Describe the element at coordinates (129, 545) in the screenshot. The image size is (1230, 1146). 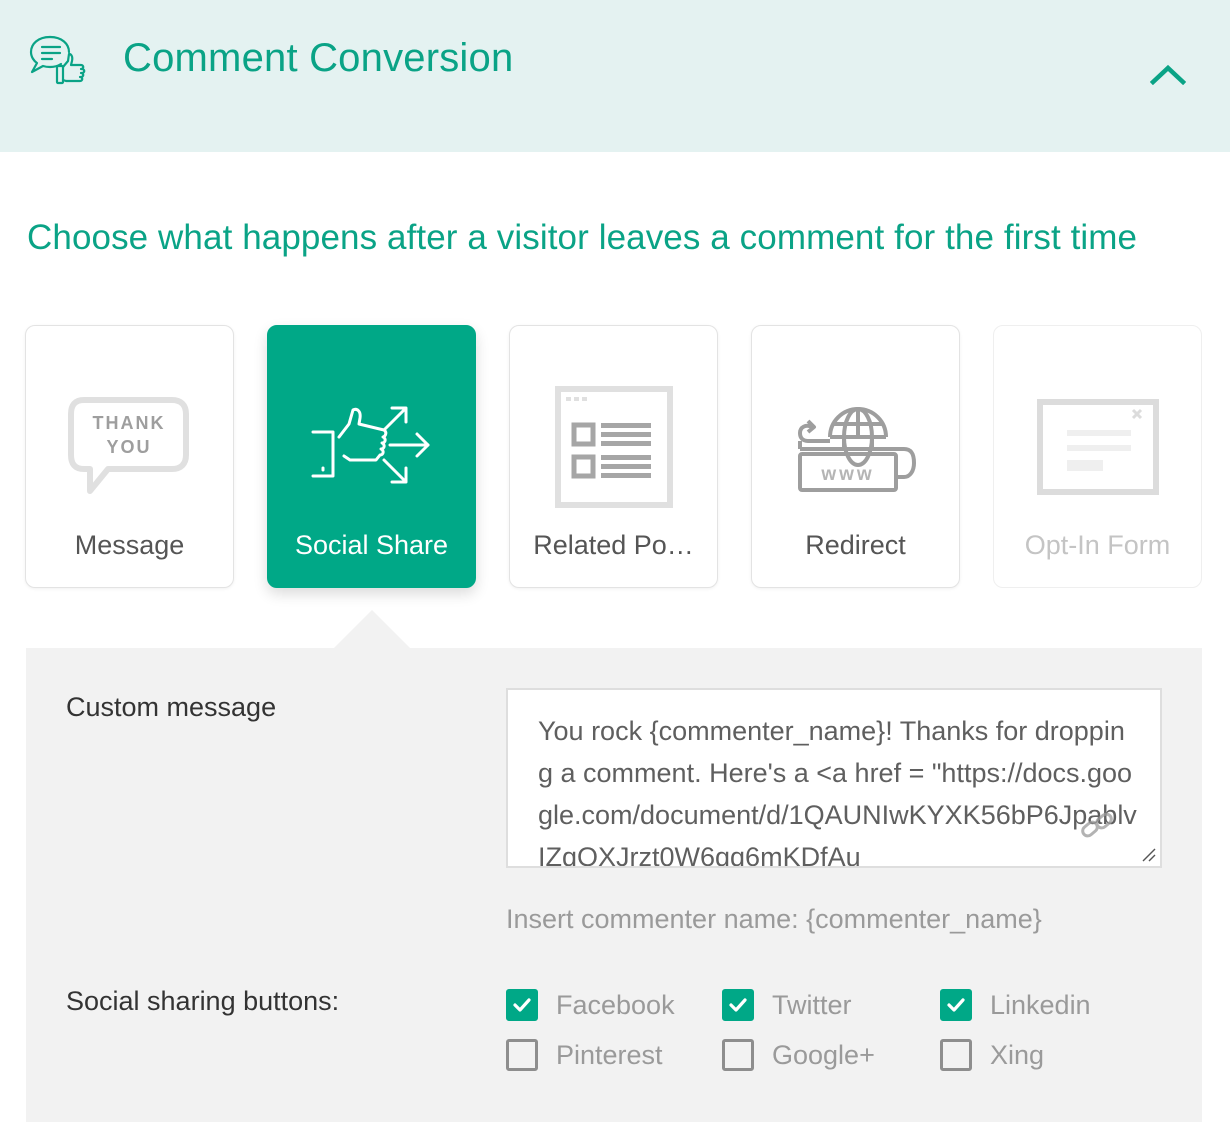
I see `option-label: Message` at that location.